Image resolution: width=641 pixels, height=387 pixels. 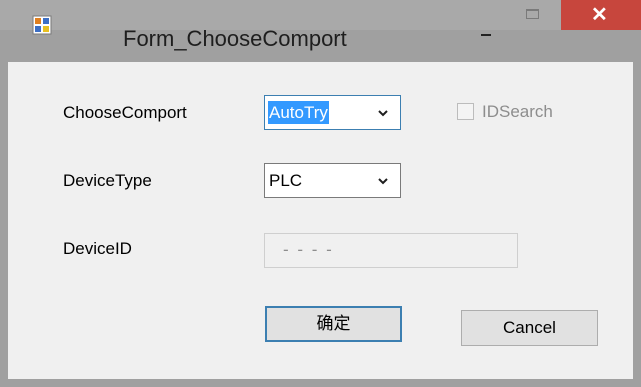 I want to click on id-search-checkbox, so click(x=465, y=111).